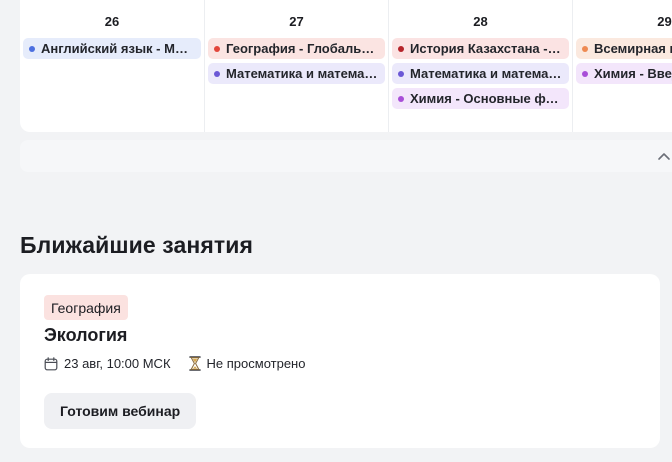  Describe the element at coordinates (183, 363) in the screenshot. I see `lesson-meta: 23 авг, 10:00 МСК Не просмотрено` at that location.